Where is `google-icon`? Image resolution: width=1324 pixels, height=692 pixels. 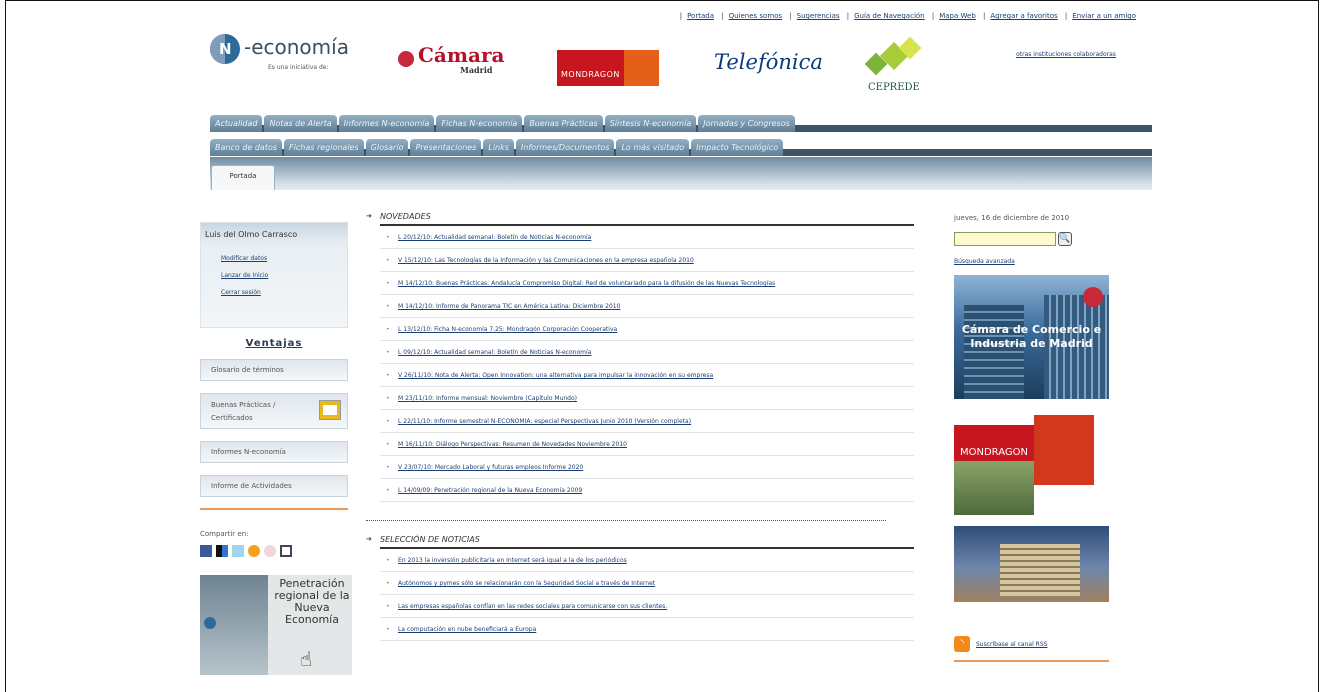 google-icon is located at coordinates (286, 551).